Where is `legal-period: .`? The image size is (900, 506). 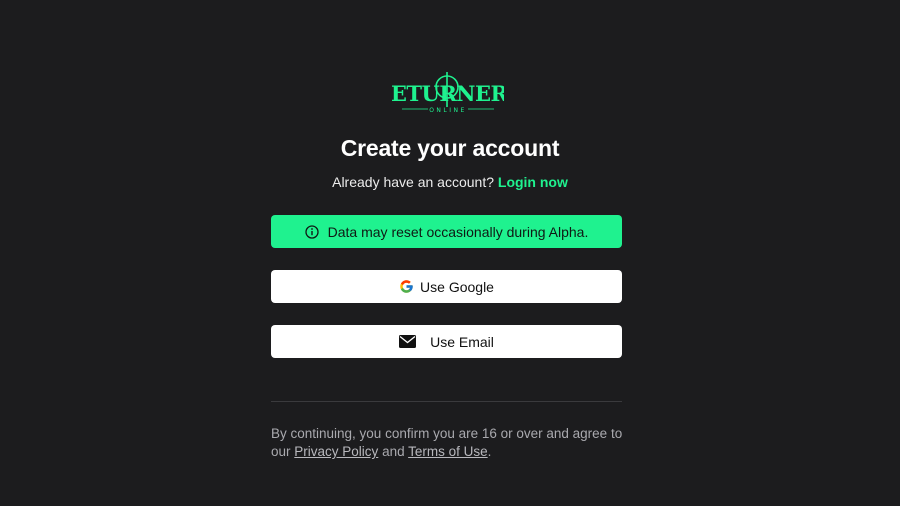 legal-period: . is located at coordinates (489, 451).